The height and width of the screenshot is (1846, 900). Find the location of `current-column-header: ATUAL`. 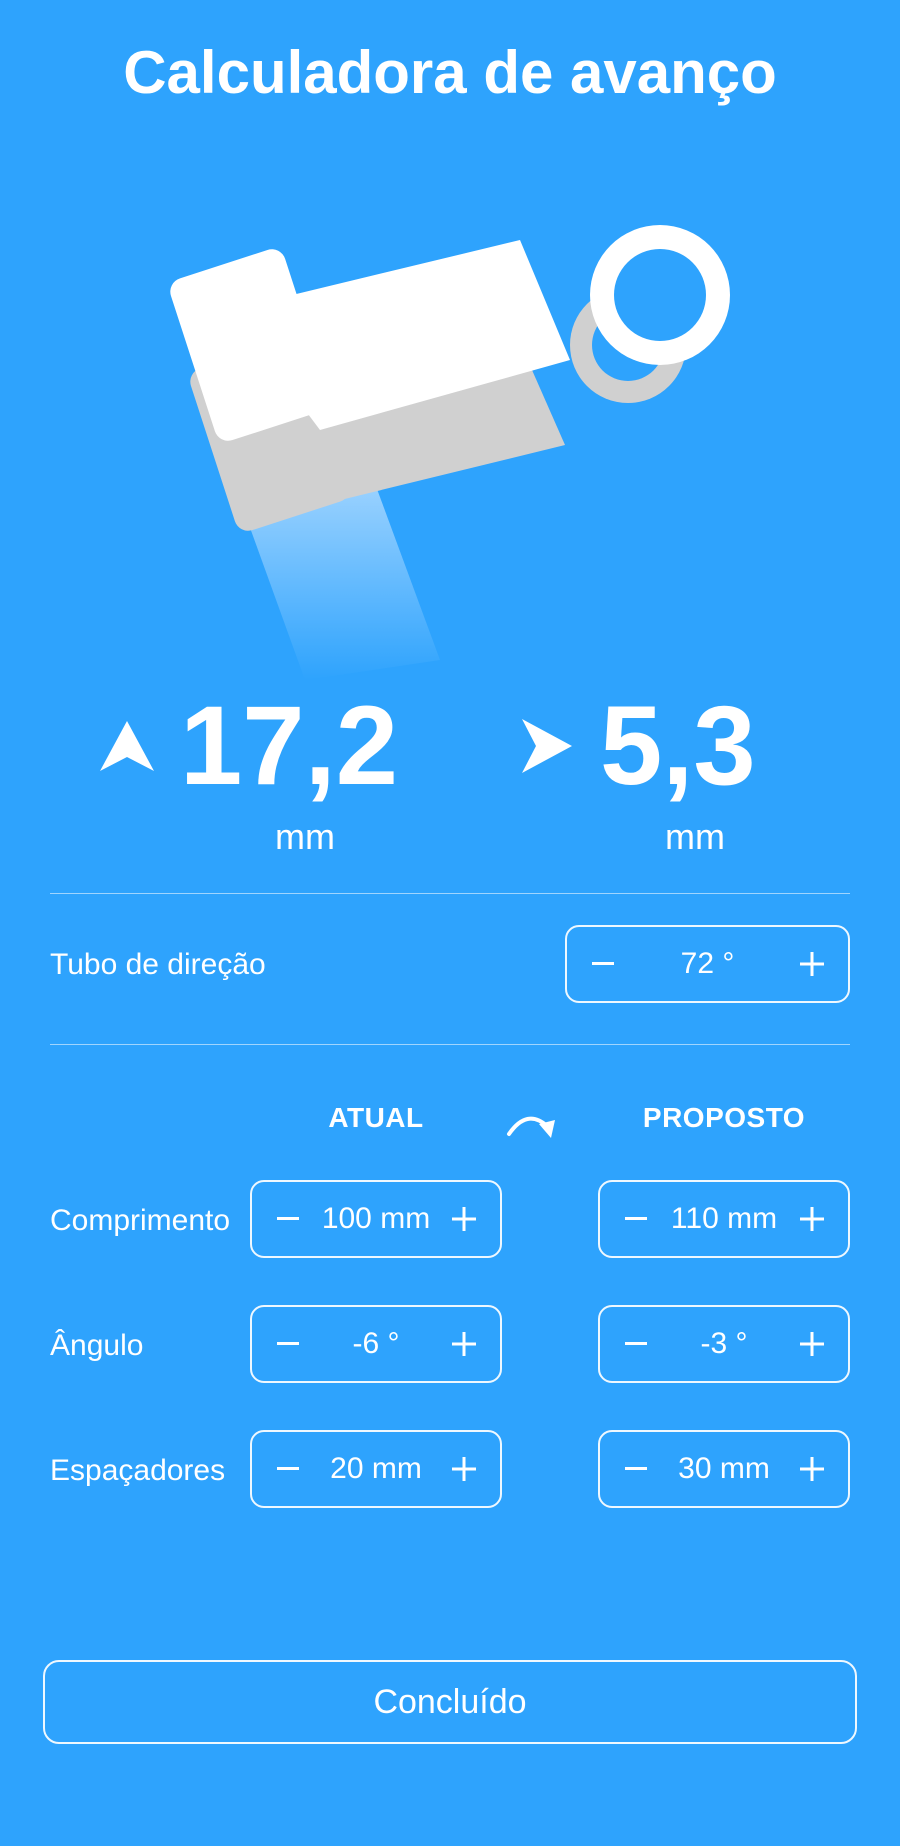

current-column-header: ATUAL is located at coordinates (376, 1117).